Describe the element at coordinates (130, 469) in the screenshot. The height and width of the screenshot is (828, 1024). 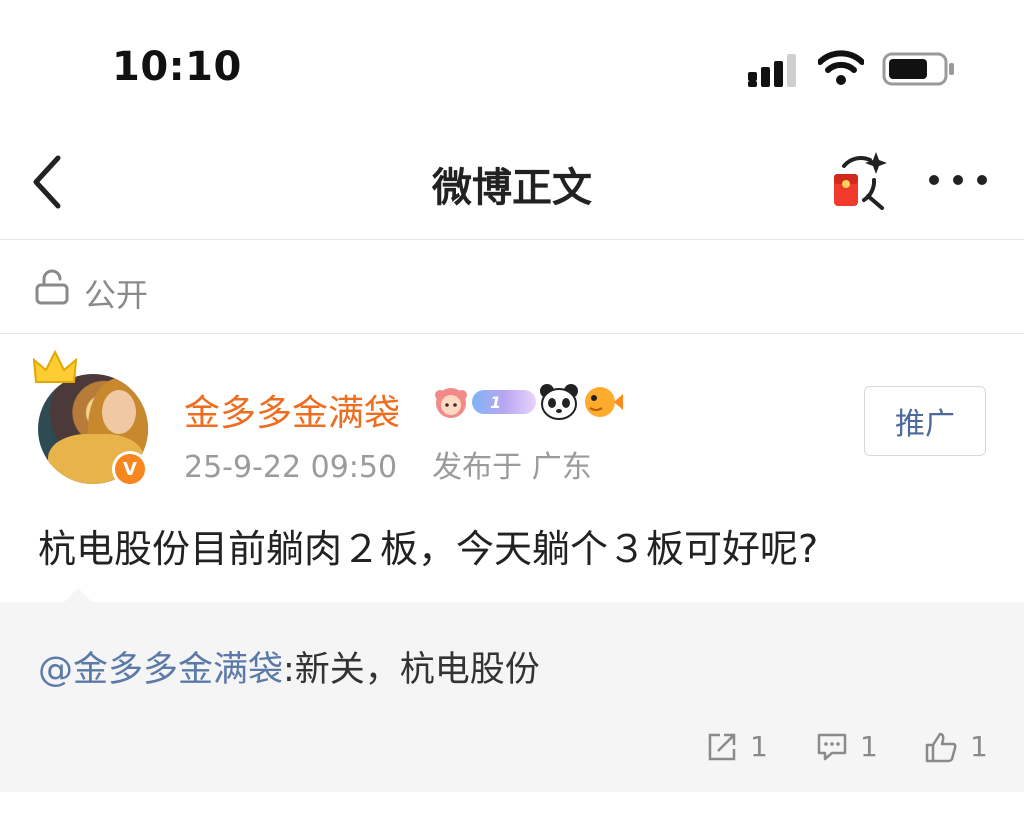
I see `verified-badge: V` at that location.